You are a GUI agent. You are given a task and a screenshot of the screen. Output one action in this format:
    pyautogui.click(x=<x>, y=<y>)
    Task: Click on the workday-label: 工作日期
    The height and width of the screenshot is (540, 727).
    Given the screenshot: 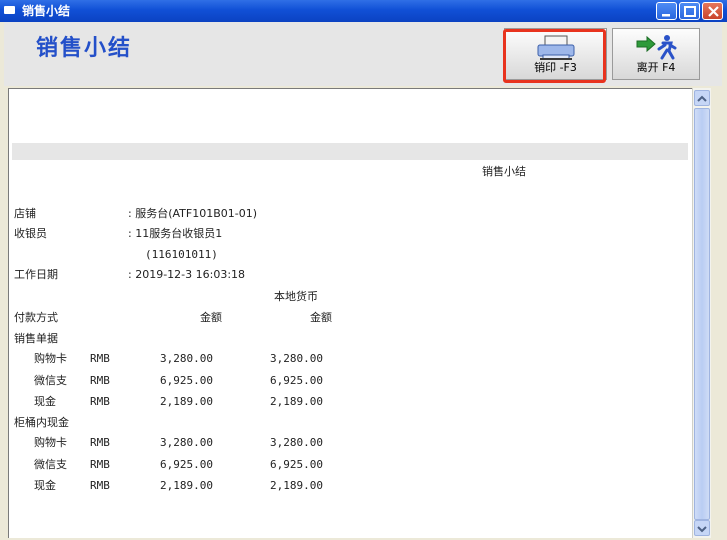 What is the action you would take?
    pyautogui.click(x=36, y=274)
    